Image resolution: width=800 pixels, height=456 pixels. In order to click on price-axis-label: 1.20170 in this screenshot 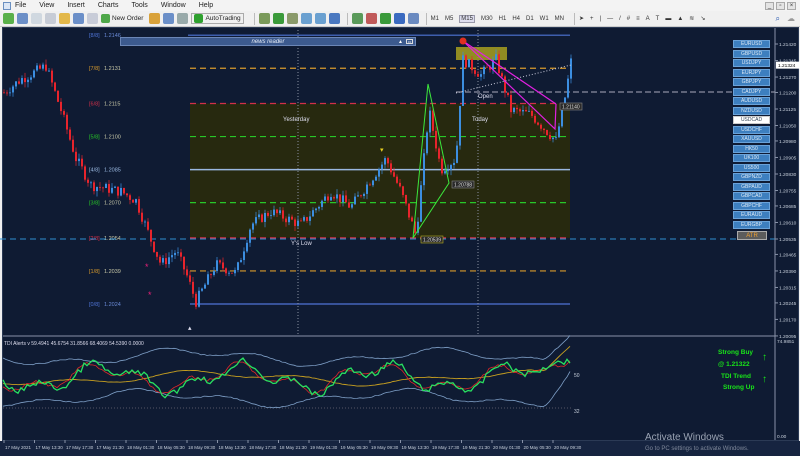, I will do `click(788, 320)`.